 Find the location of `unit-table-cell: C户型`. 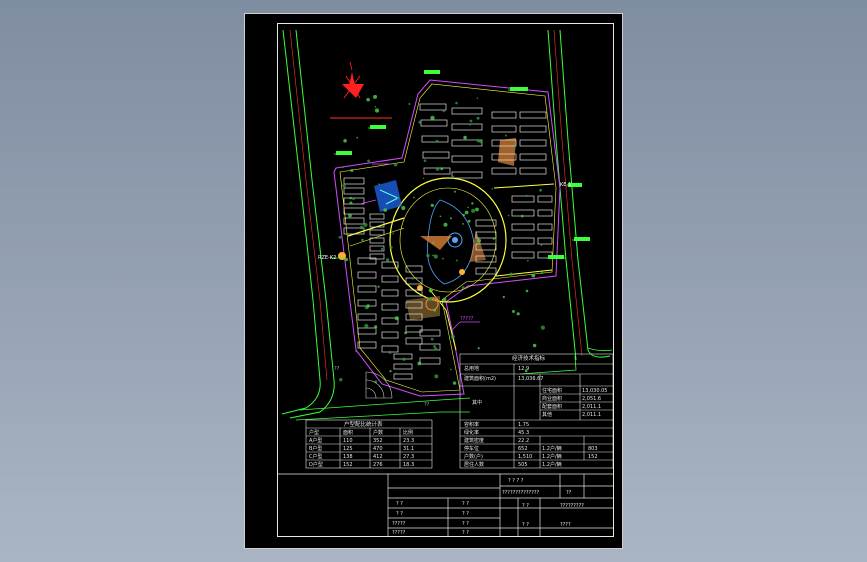

unit-table-cell: C户型 is located at coordinates (316, 457).